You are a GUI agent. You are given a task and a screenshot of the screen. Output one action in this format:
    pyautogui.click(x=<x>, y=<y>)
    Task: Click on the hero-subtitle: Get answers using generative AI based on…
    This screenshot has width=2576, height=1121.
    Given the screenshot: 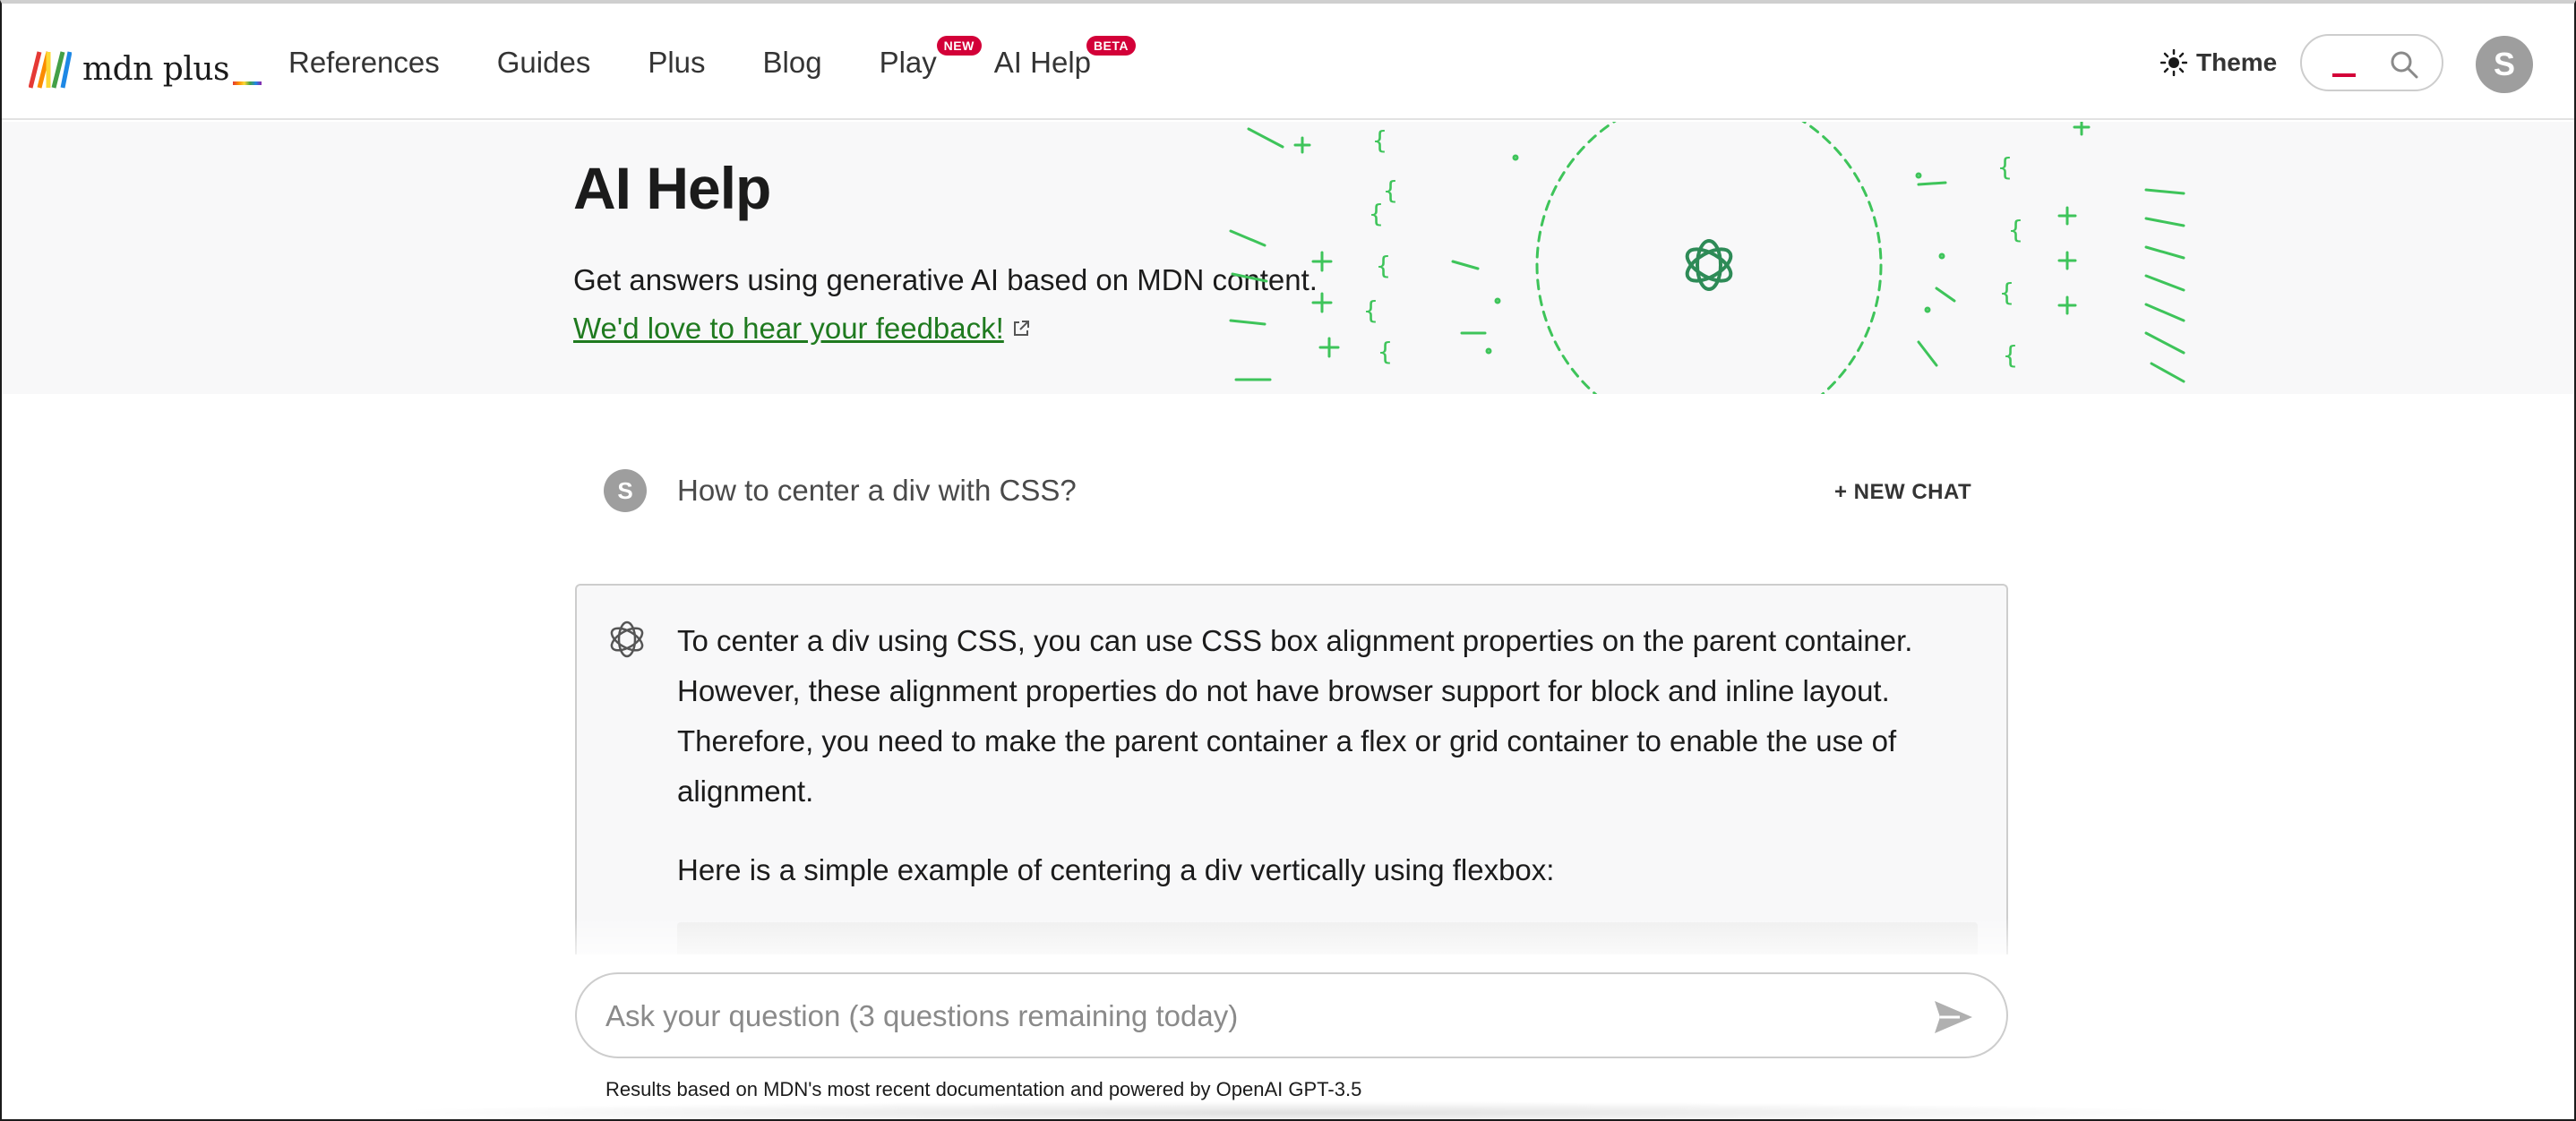 What is the action you would take?
    pyautogui.click(x=945, y=279)
    